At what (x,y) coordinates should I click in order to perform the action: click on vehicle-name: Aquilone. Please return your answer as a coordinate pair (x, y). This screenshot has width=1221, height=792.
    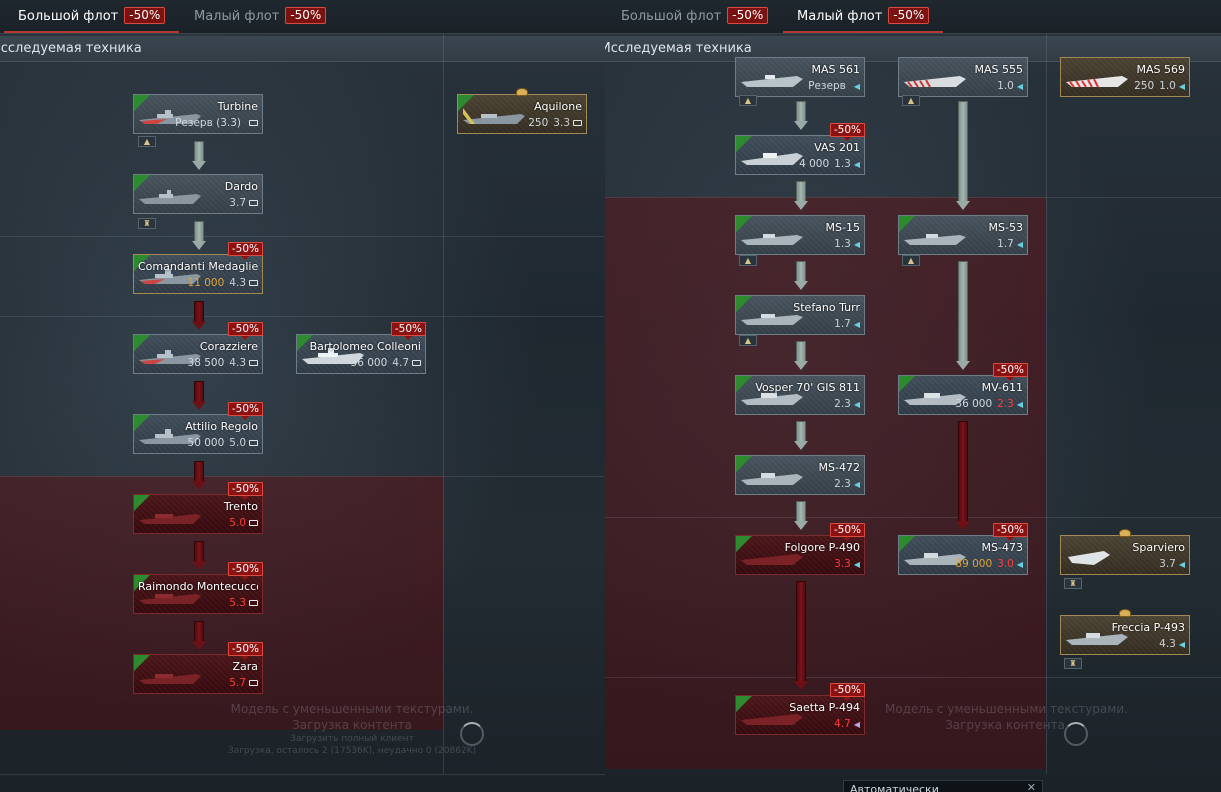
    Looking at the image, I should click on (558, 106).